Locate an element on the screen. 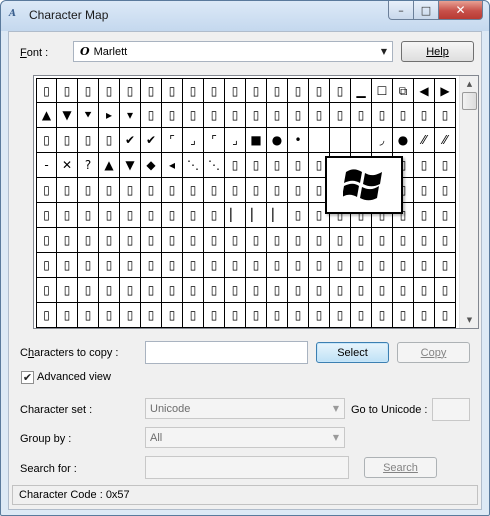  character-cell: ⧉ is located at coordinates (403, 90).